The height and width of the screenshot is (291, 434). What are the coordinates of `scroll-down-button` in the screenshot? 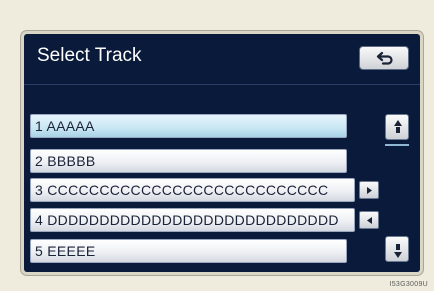 It's located at (397, 249).